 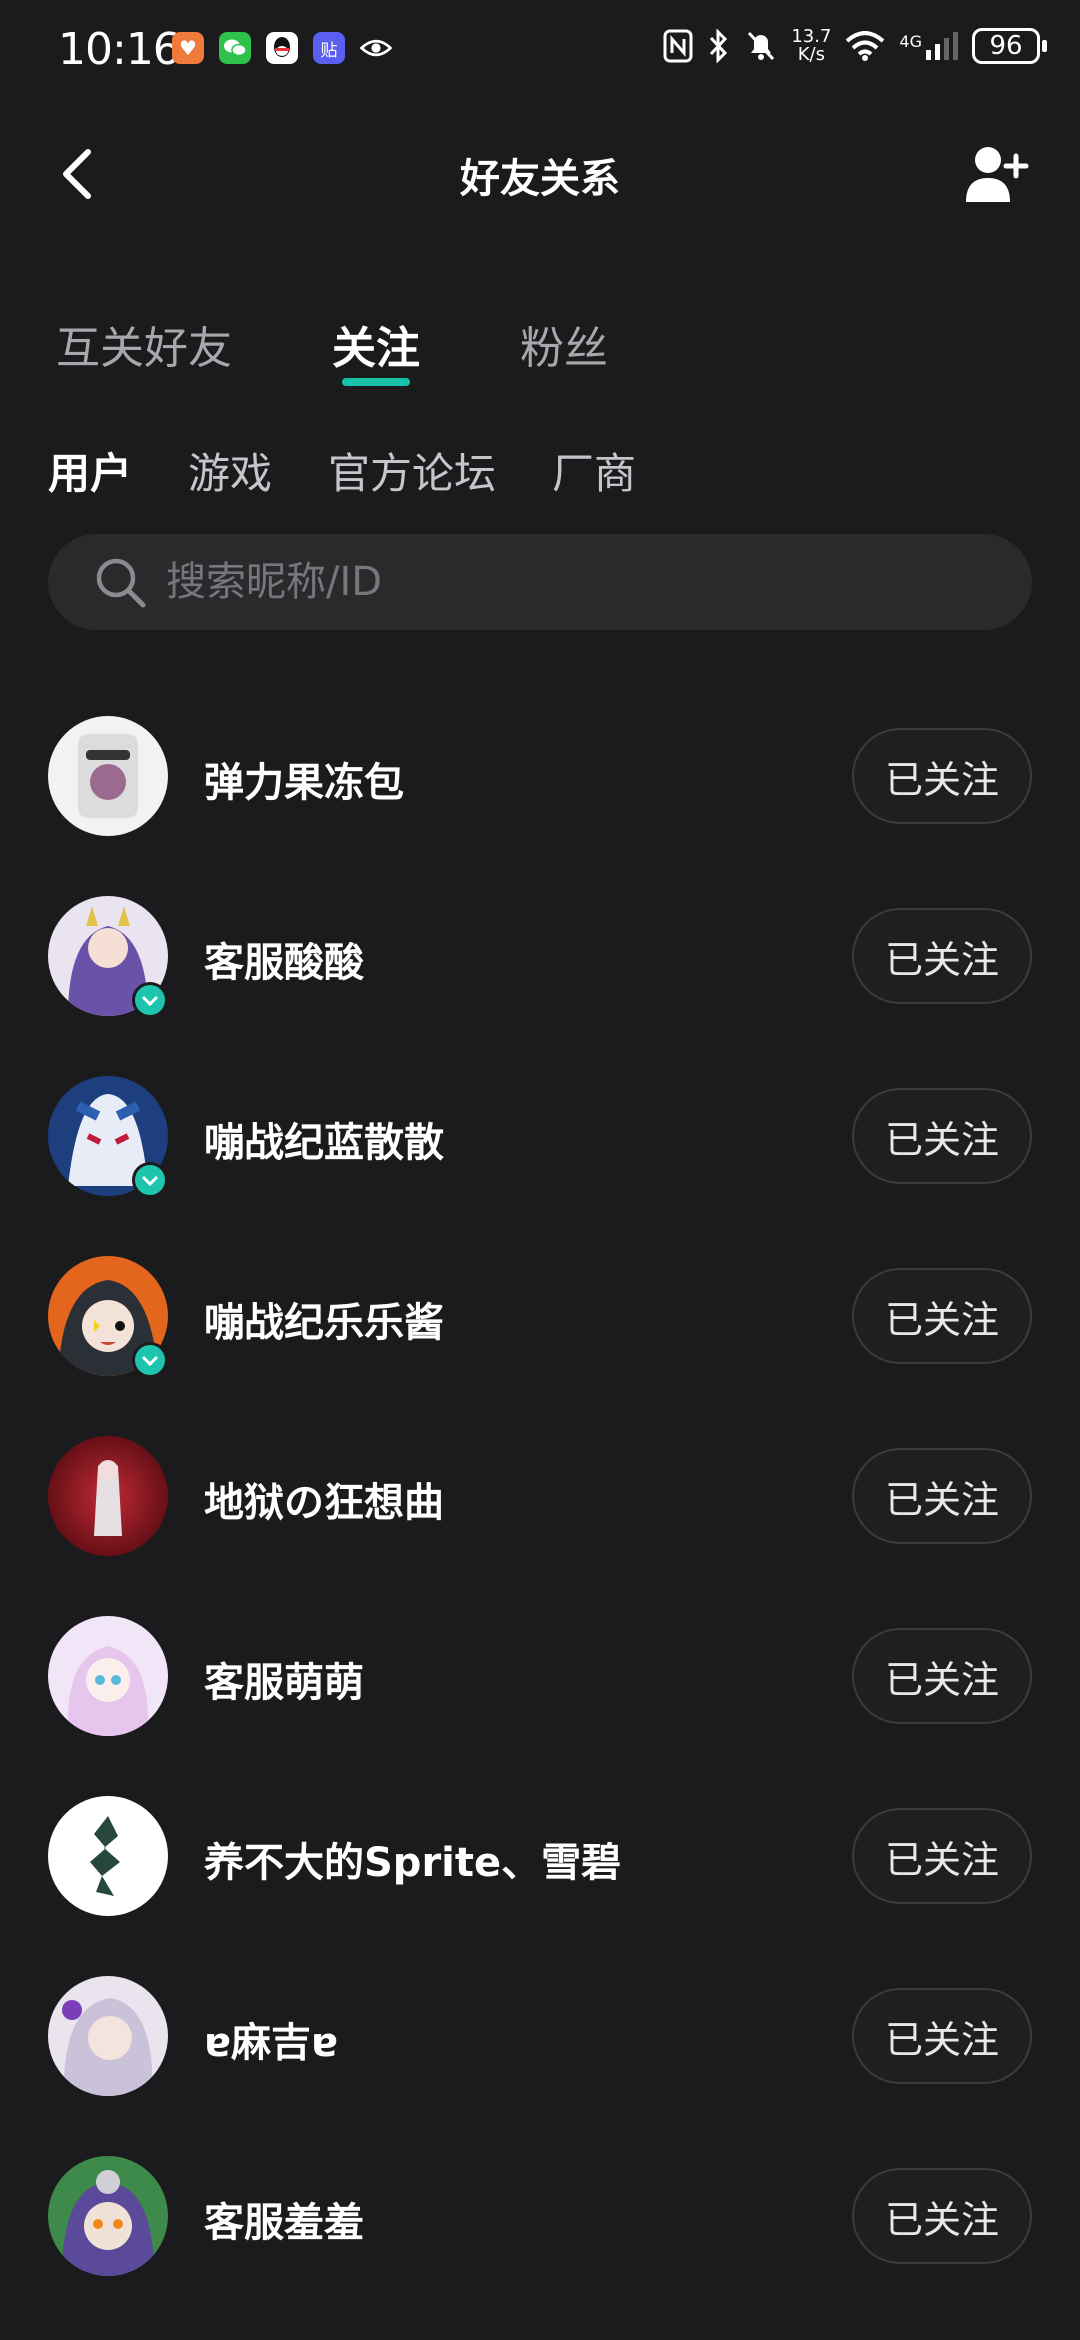 I want to click on tab-label: 粉丝, so click(x=564, y=348).